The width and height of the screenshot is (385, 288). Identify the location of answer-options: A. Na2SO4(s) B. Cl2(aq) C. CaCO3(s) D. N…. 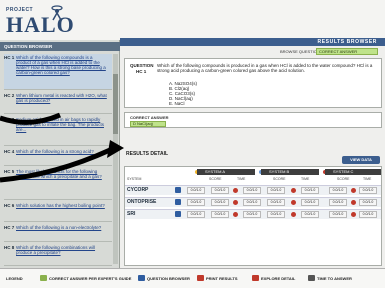
(183, 93).